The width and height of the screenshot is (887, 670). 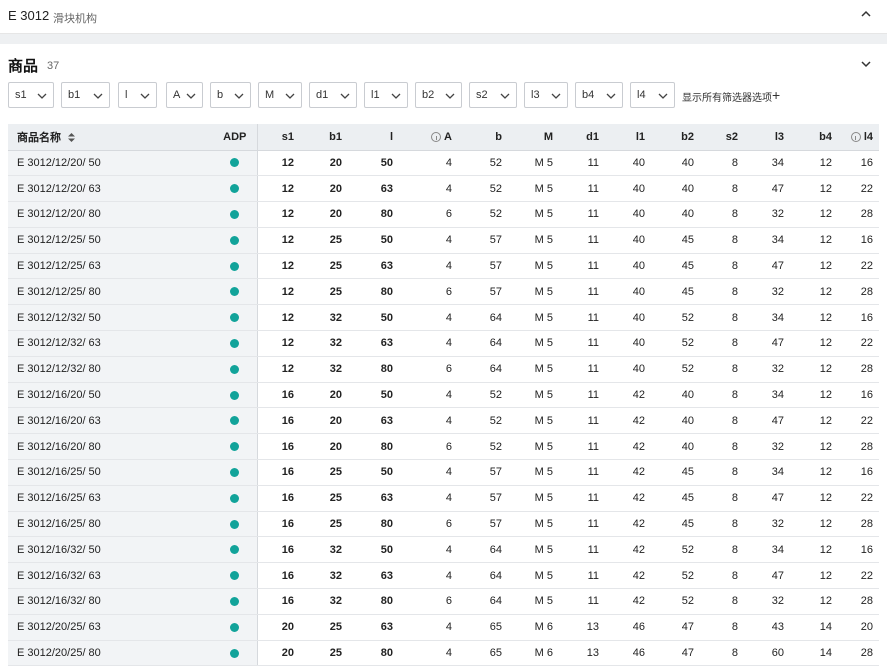 What do you see at coordinates (71, 137) in the screenshot?
I see `sort-icon` at bounding box center [71, 137].